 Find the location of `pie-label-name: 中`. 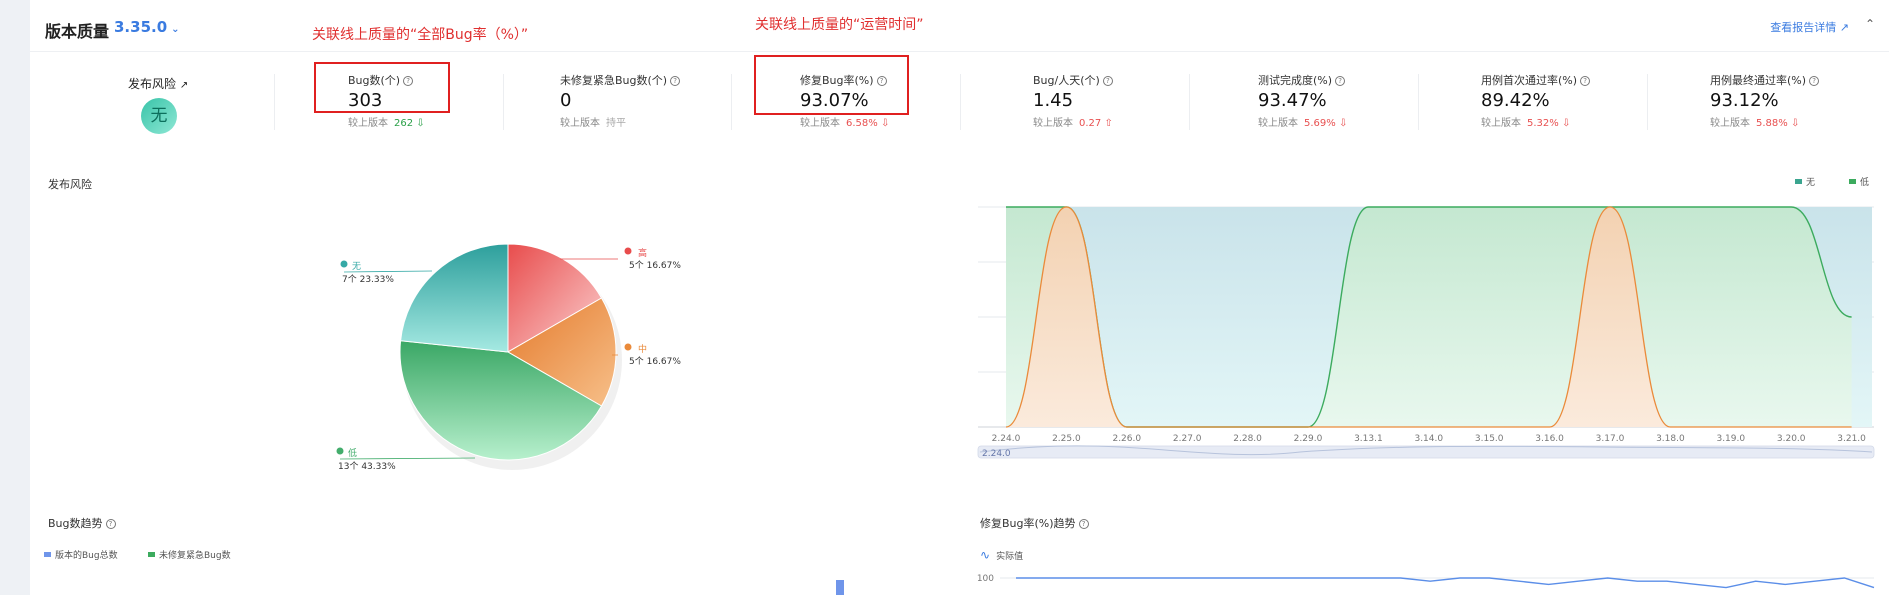

pie-label-name: 中 is located at coordinates (642, 349).